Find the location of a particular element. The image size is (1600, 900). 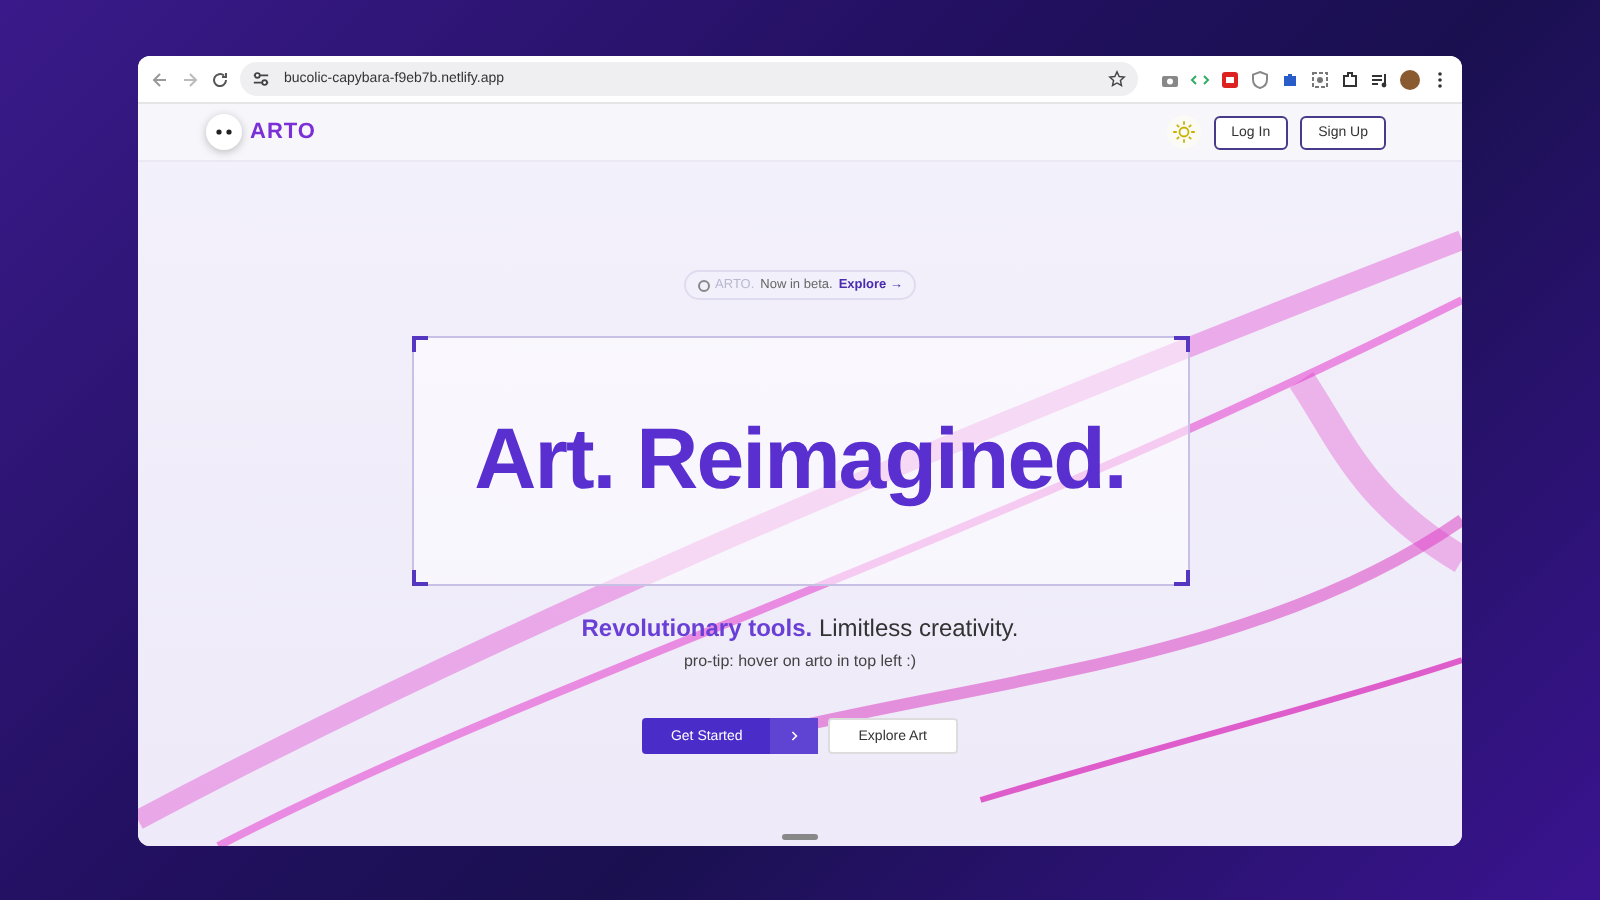

star-icon is located at coordinates (1117, 79).